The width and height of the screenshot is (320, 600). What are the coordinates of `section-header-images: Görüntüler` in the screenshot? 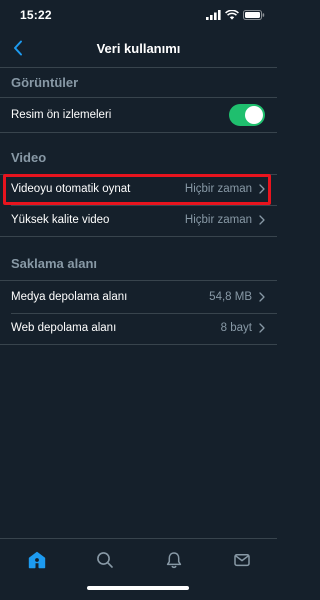 It's located at (45, 82).